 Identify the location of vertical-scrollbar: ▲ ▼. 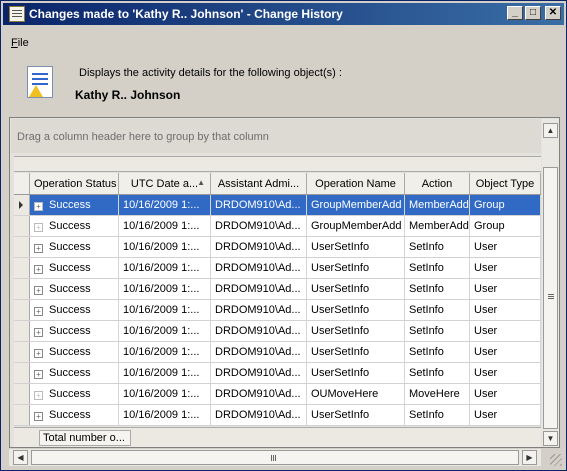
(550, 283).